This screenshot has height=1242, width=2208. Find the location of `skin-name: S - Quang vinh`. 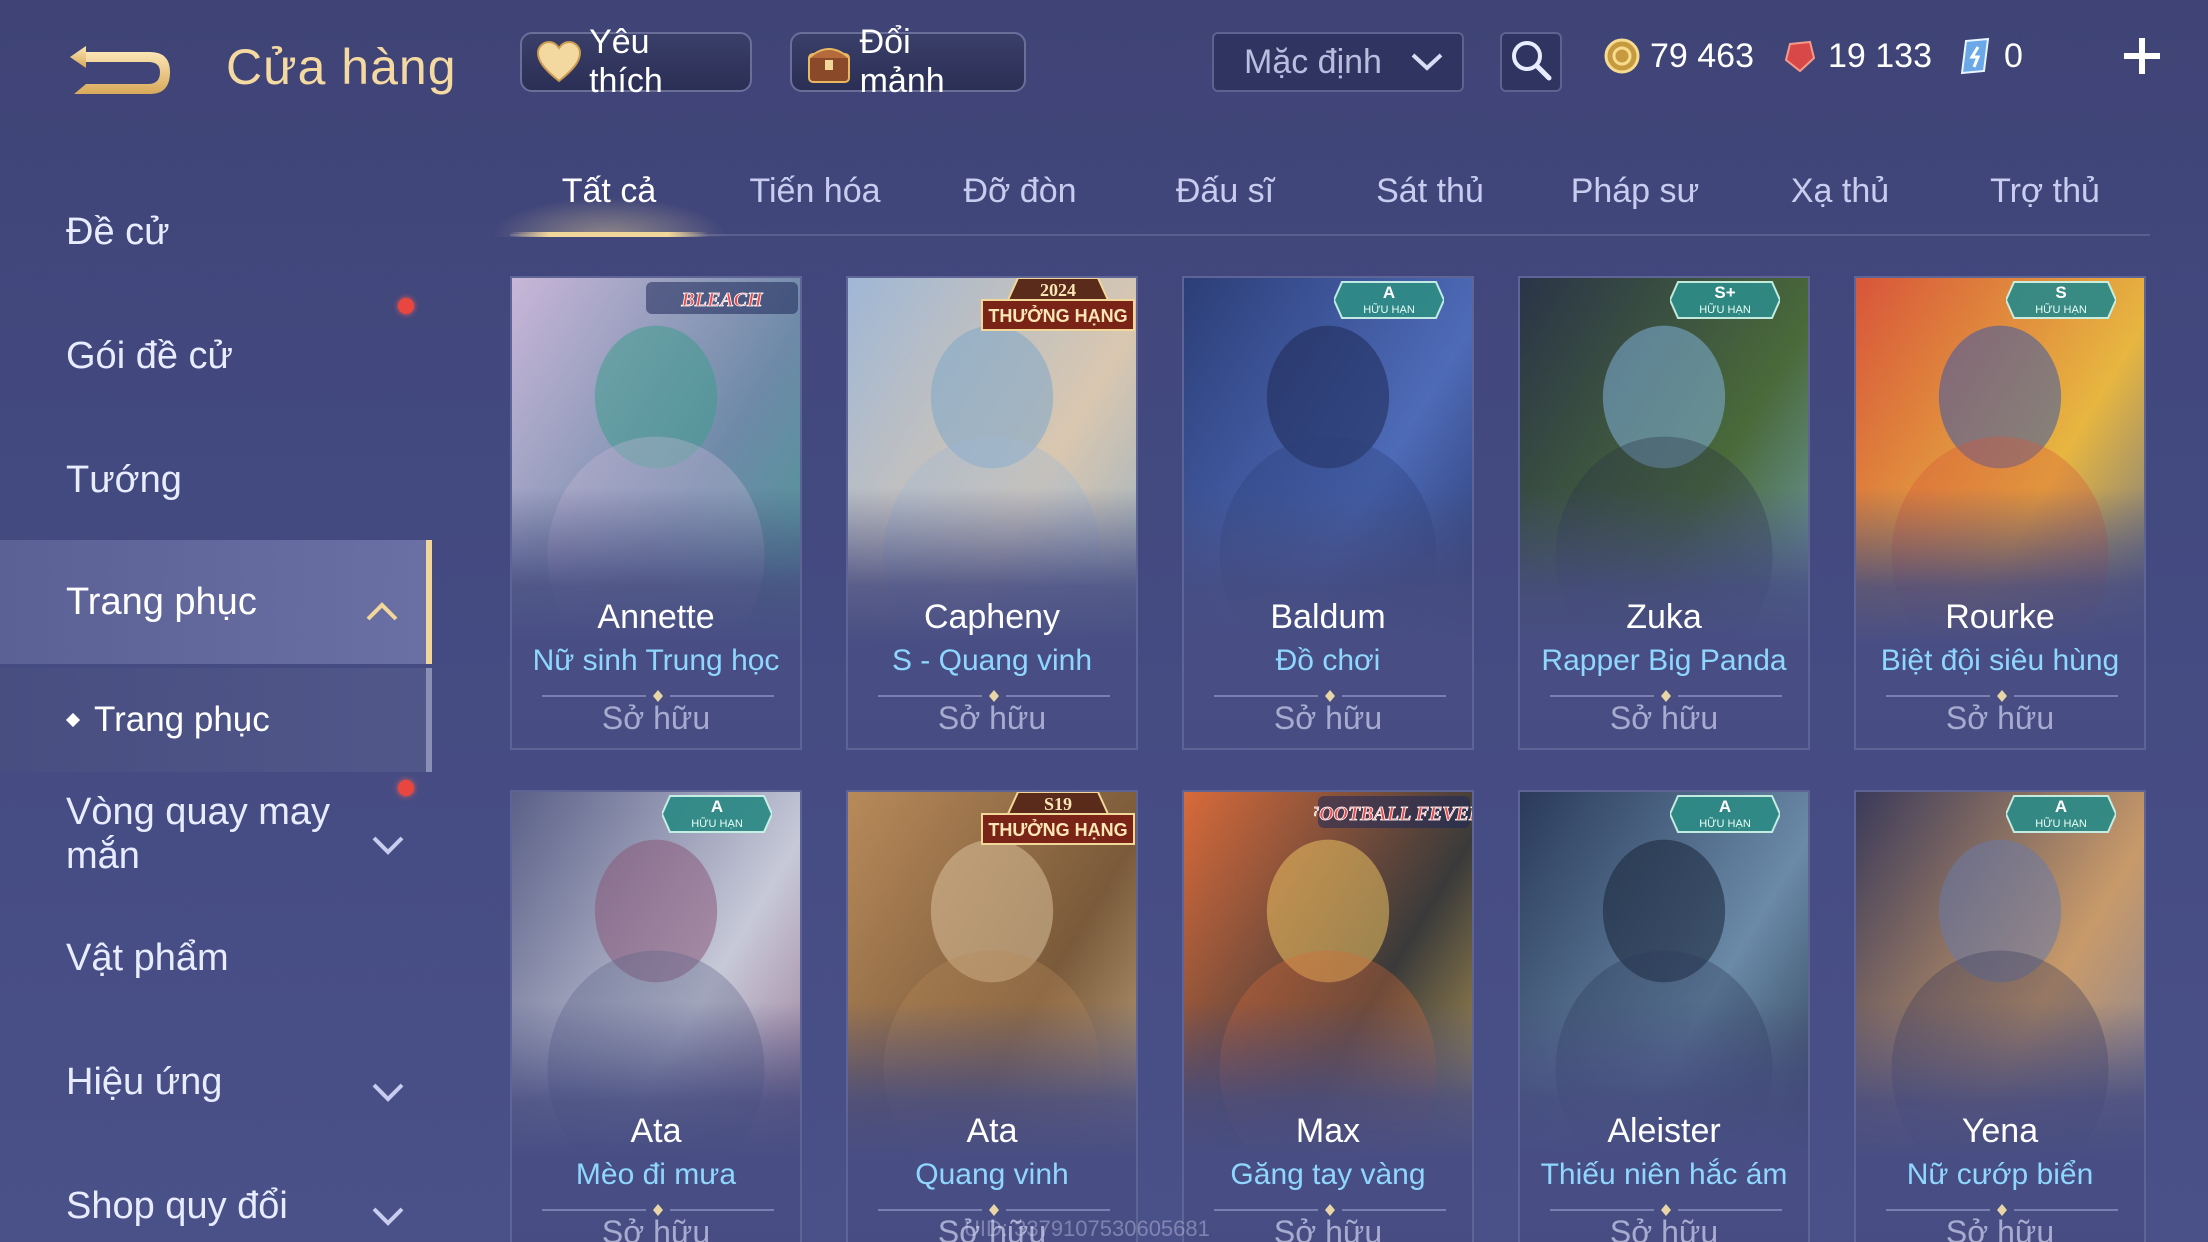

skin-name: S - Quang vinh is located at coordinates (992, 660).